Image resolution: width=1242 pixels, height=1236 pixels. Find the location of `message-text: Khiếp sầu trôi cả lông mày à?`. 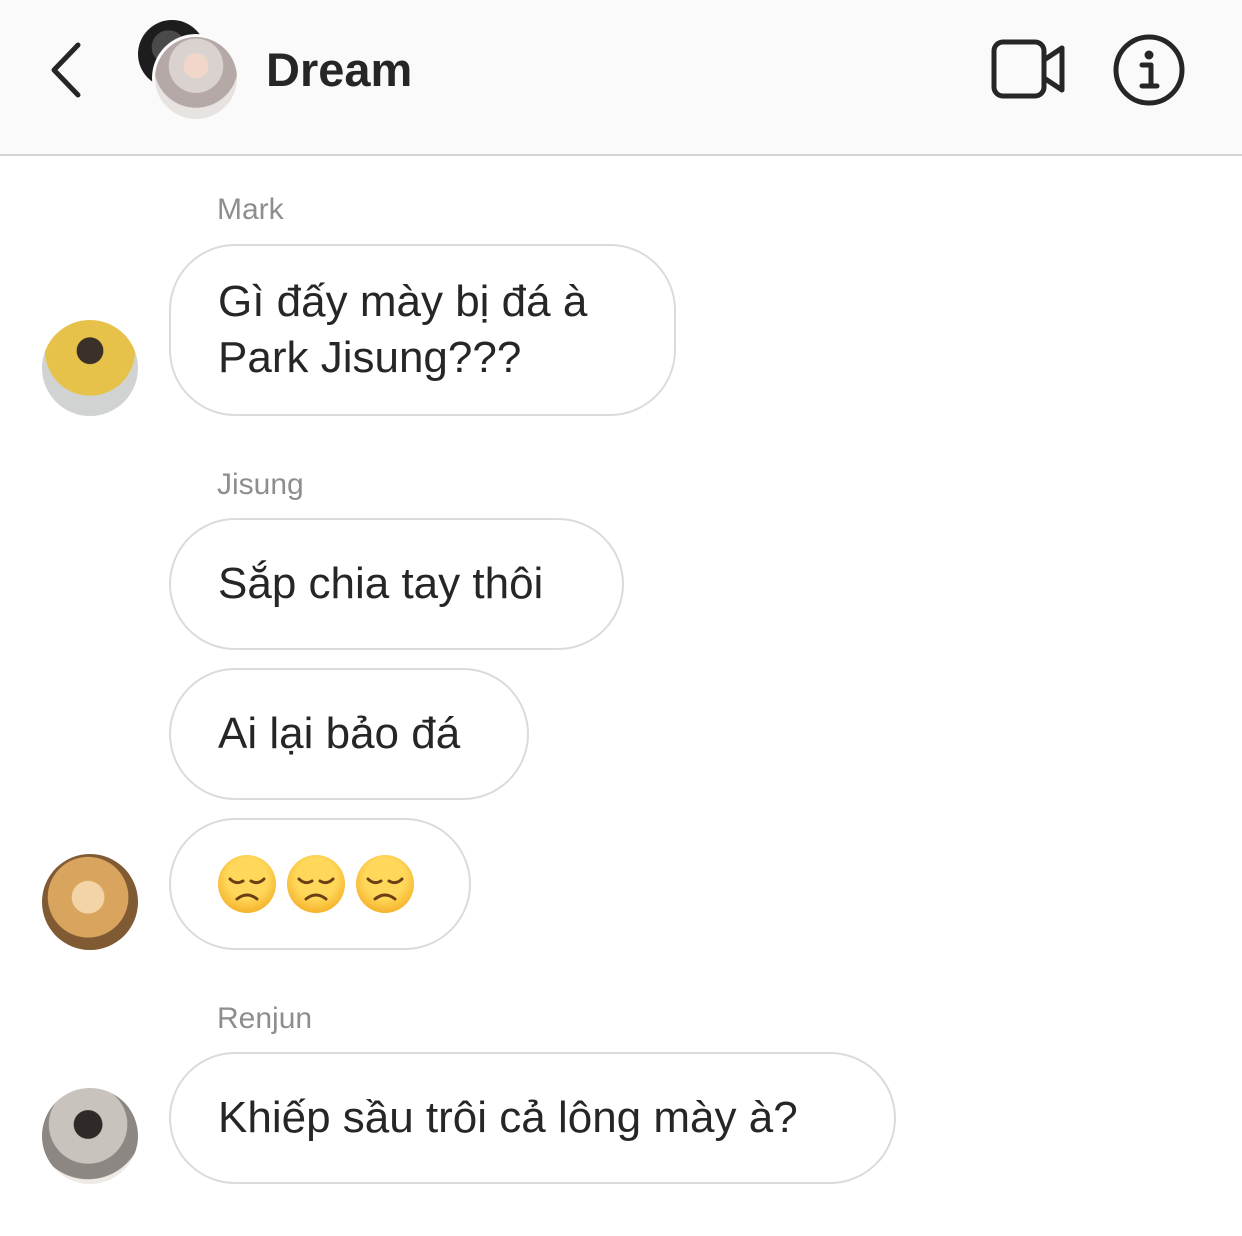

message-text: Khiếp sầu trôi cả lông mày à? is located at coordinates (508, 1117).